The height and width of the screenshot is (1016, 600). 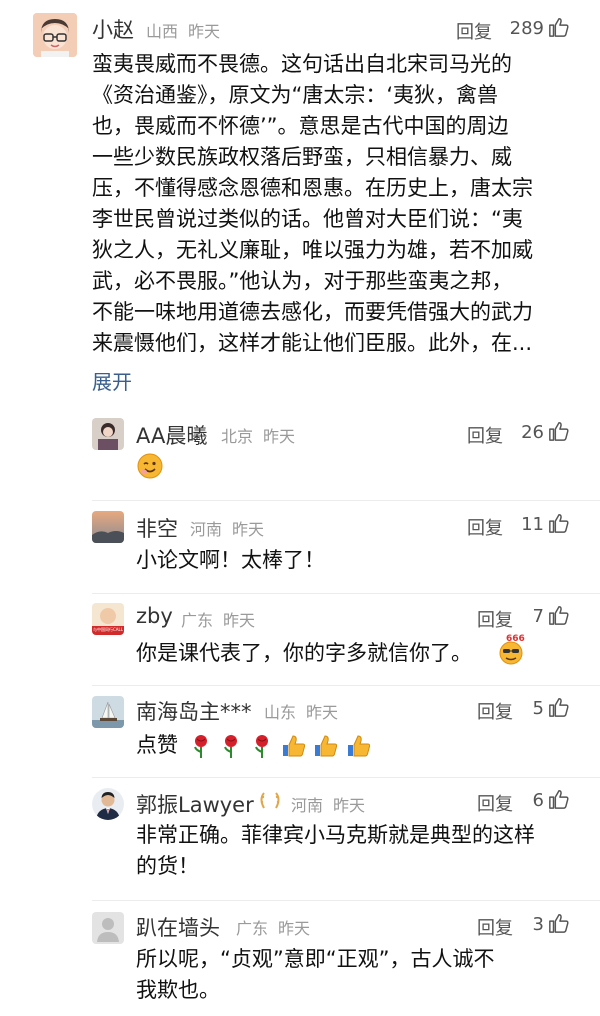 What do you see at coordinates (157, 528) in the screenshot?
I see `reply-2-username: 非空` at bounding box center [157, 528].